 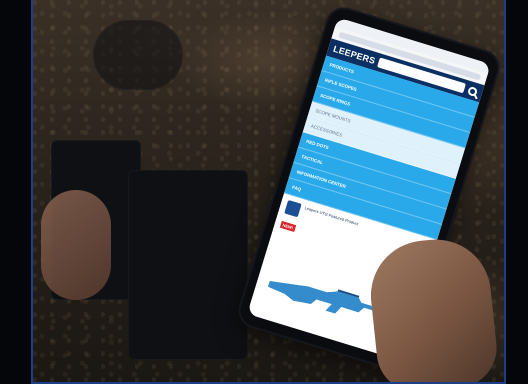 I want to click on left-hand, so click(x=76, y=245).